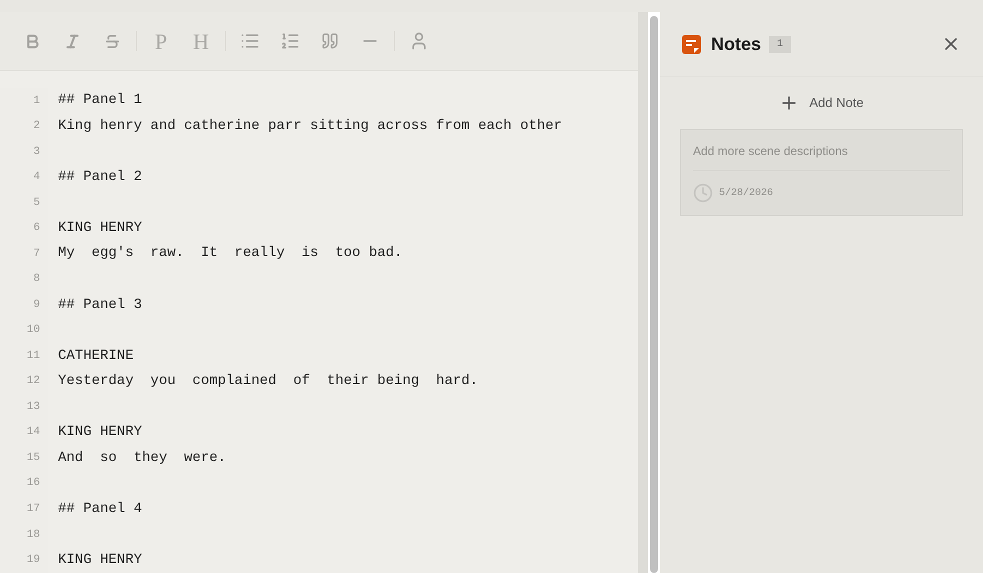  What do you see at coordinates (100, 177) in the screenshot?
I see `script-line: ## Panel 2` at bounding box center [100, 177].